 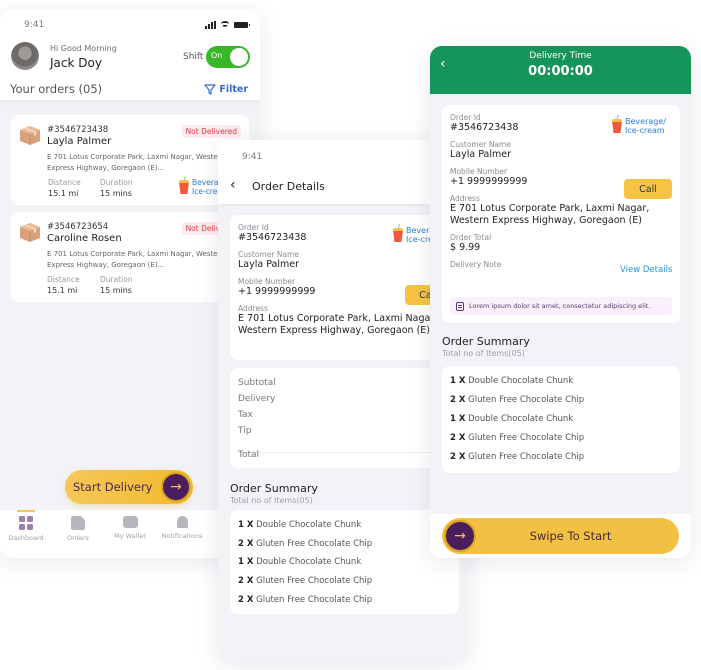 I want to click on greeting: Hi Good Morning, so click(x=83, y=48).